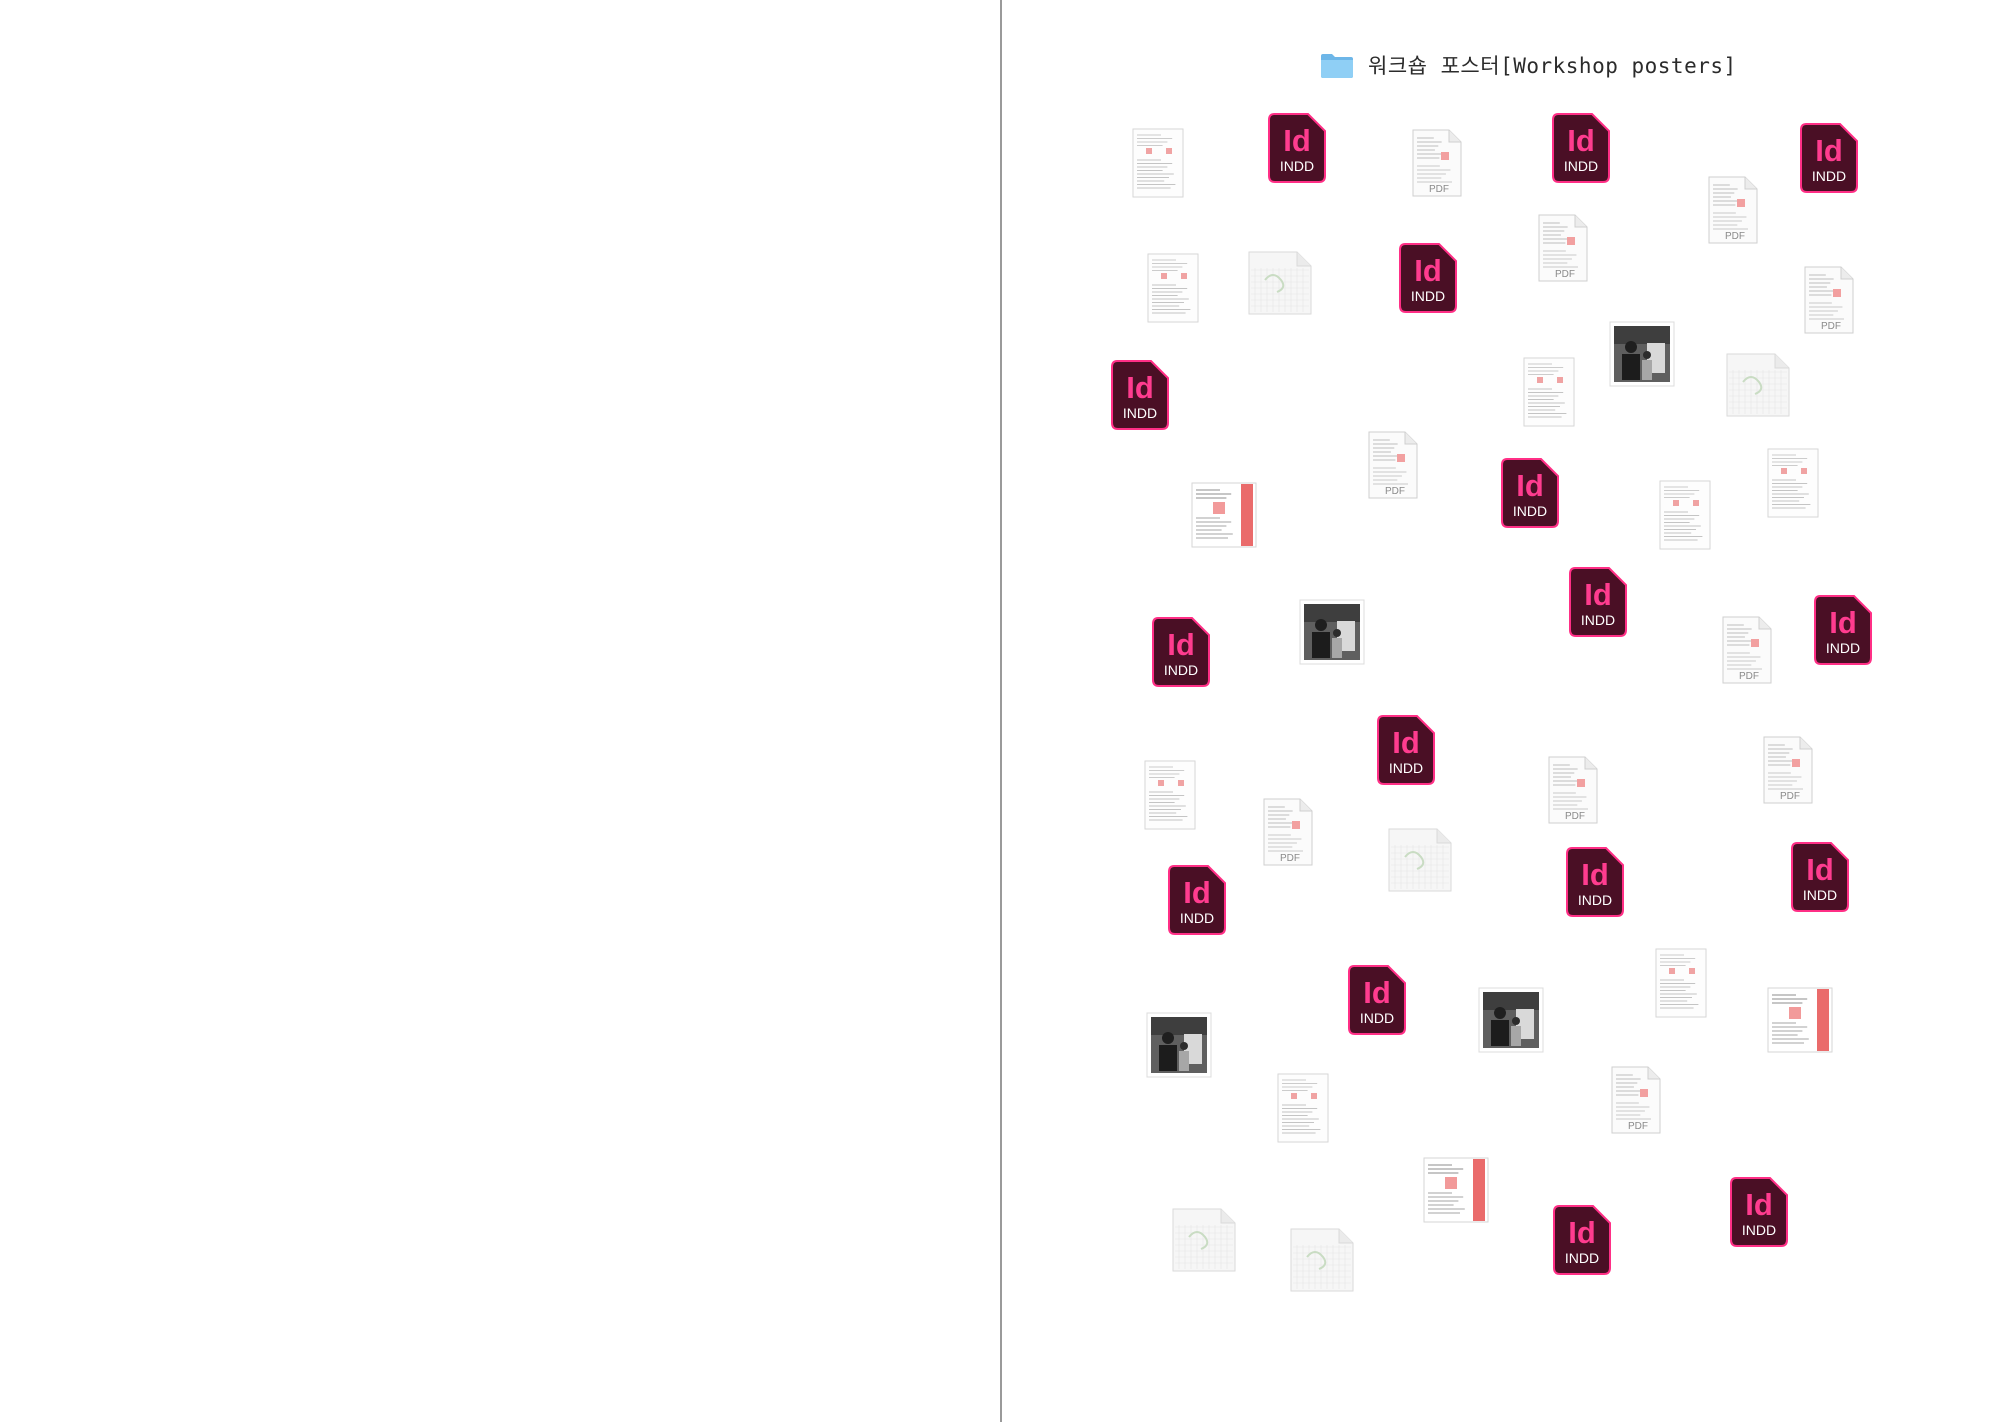 This screenshot has height=1422, width=2000. Describe the element at coordinates (1001, 711) in the screenshot. I see `page-divider` at that location.